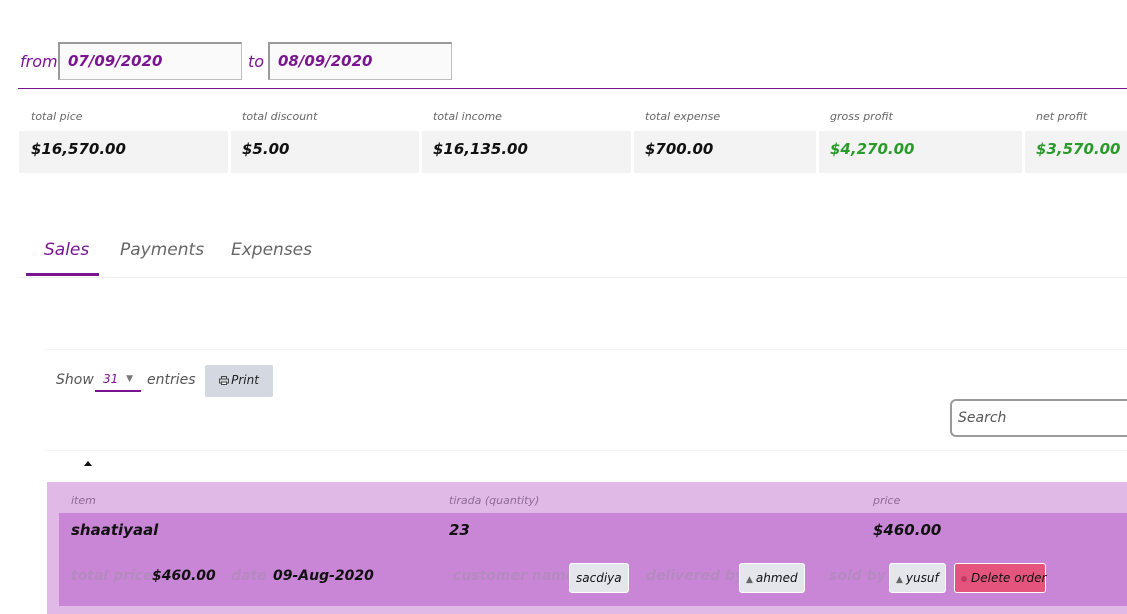 The width and height of the screenshot is (1127, 614). I want to click on printer-icon, so click(224, 380).